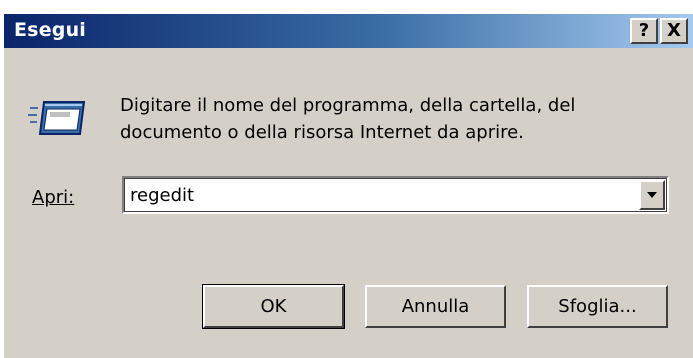 The image size is (693, 358). Describe the element at coordinates (348, 31) in the screenshot. I see `title-bar: Esegui ? X` at that location.